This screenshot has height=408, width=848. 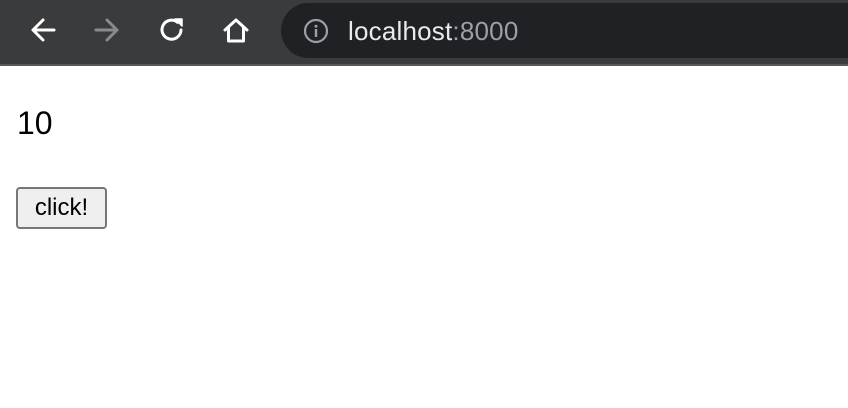 What do you see at coordinates (485, 31) in the screenshot?
I see `url-port: :8000` at bounding box center [485, 31].